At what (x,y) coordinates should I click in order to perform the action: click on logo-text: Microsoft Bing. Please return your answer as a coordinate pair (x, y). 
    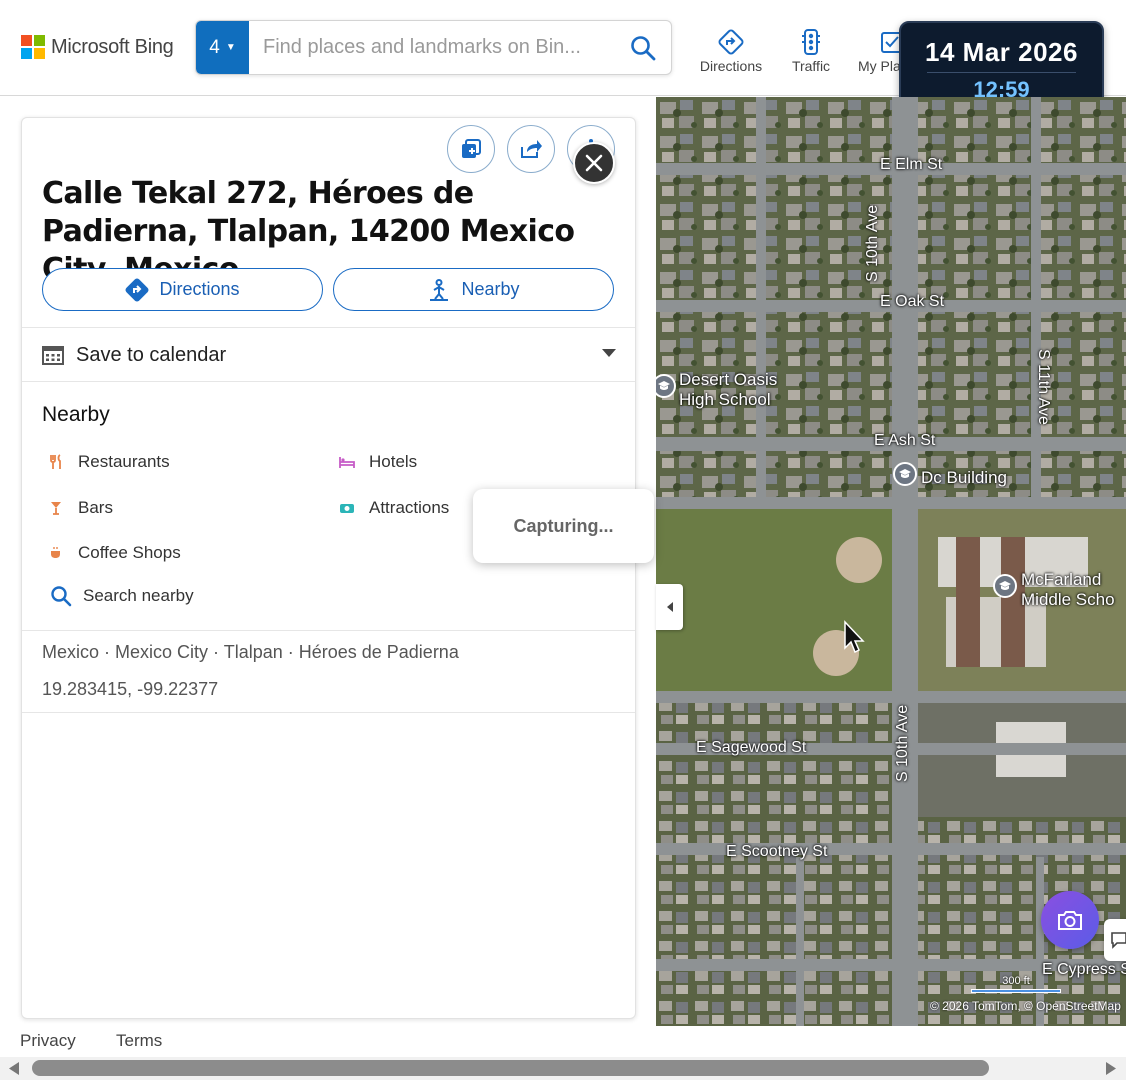
    Looking at the image, I should click on (112, 46).